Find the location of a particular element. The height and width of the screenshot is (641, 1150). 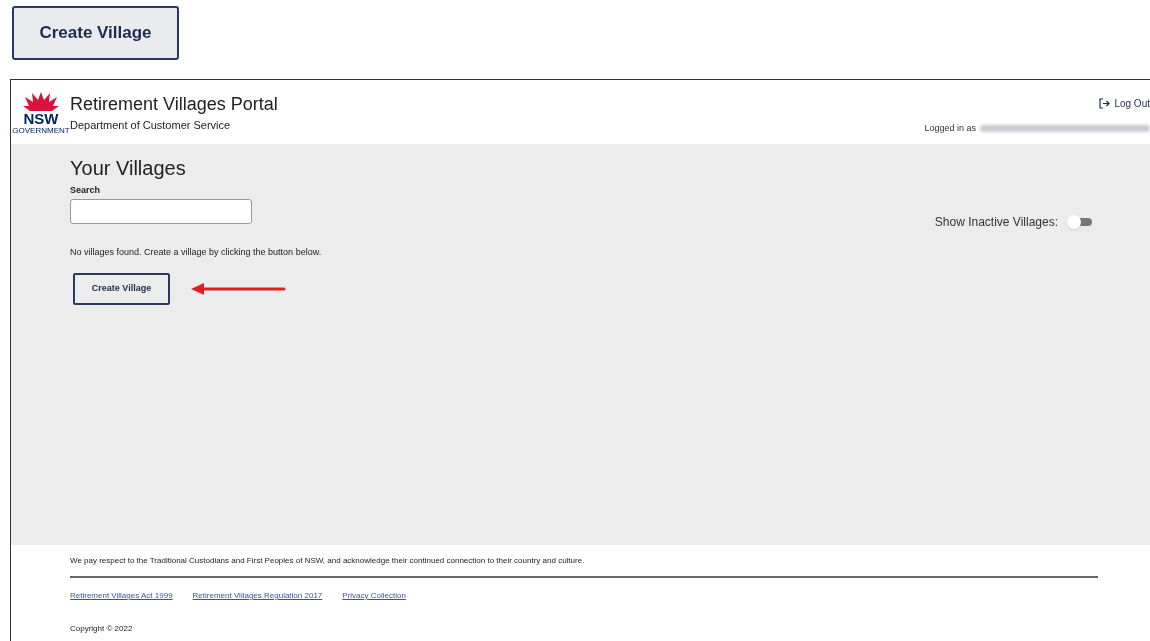

portal-title: Retirement Villages Portal is located at coordinates (174, 104).